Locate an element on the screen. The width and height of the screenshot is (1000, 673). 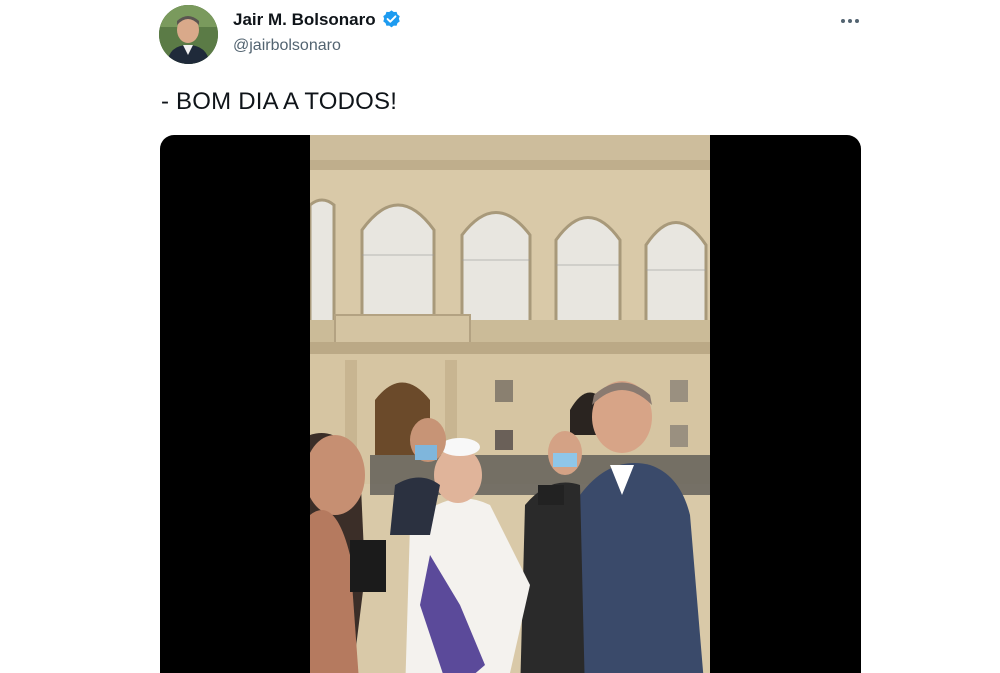
author-name-row: Jair M. Bolsonaro is located at coordinates (317, 19).